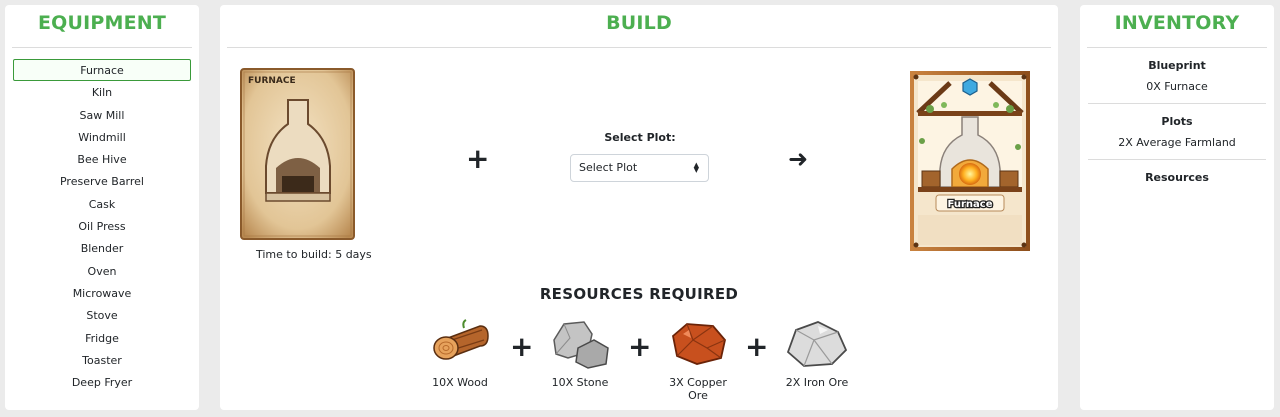 This screenshot has height=417, width=1280. Describe the element at coordinates (1177, 142) in the screenshot. I see `inventory-plots-value: 2X Average Farmland` at that location.